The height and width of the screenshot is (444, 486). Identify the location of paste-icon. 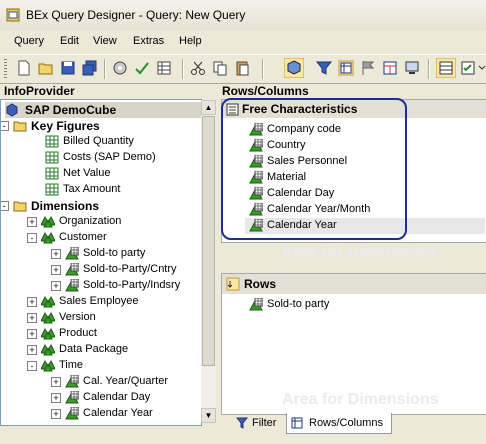
(242, 68).